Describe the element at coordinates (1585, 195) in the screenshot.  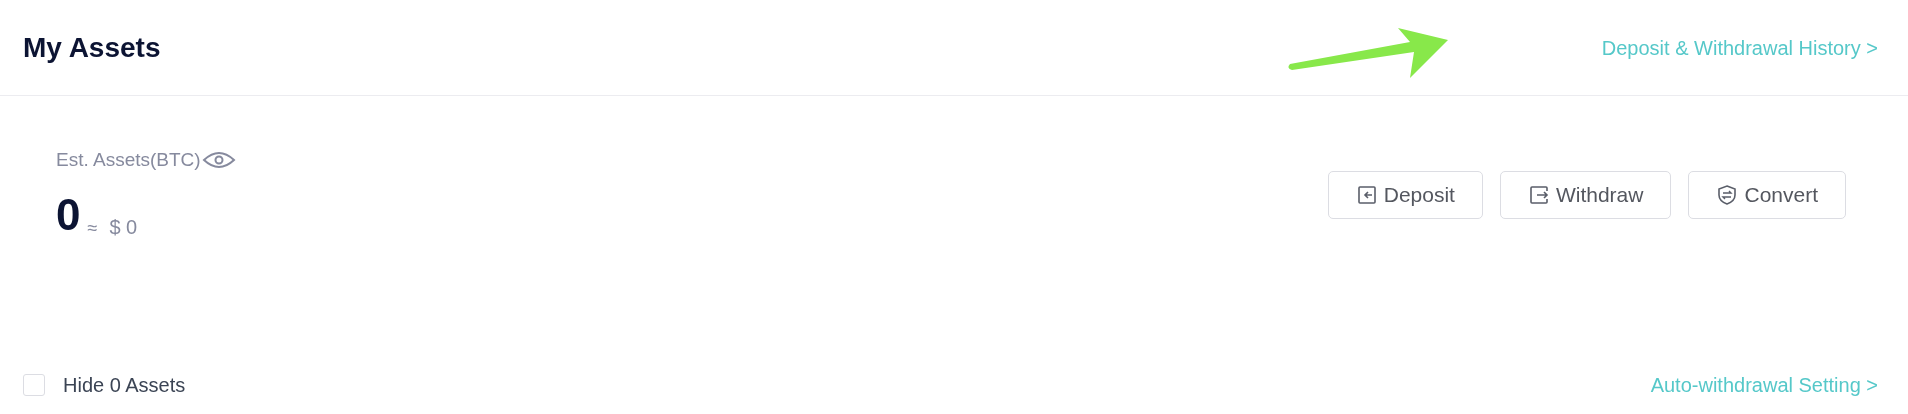
I see `withdraw-button: Withdraw` at that location.